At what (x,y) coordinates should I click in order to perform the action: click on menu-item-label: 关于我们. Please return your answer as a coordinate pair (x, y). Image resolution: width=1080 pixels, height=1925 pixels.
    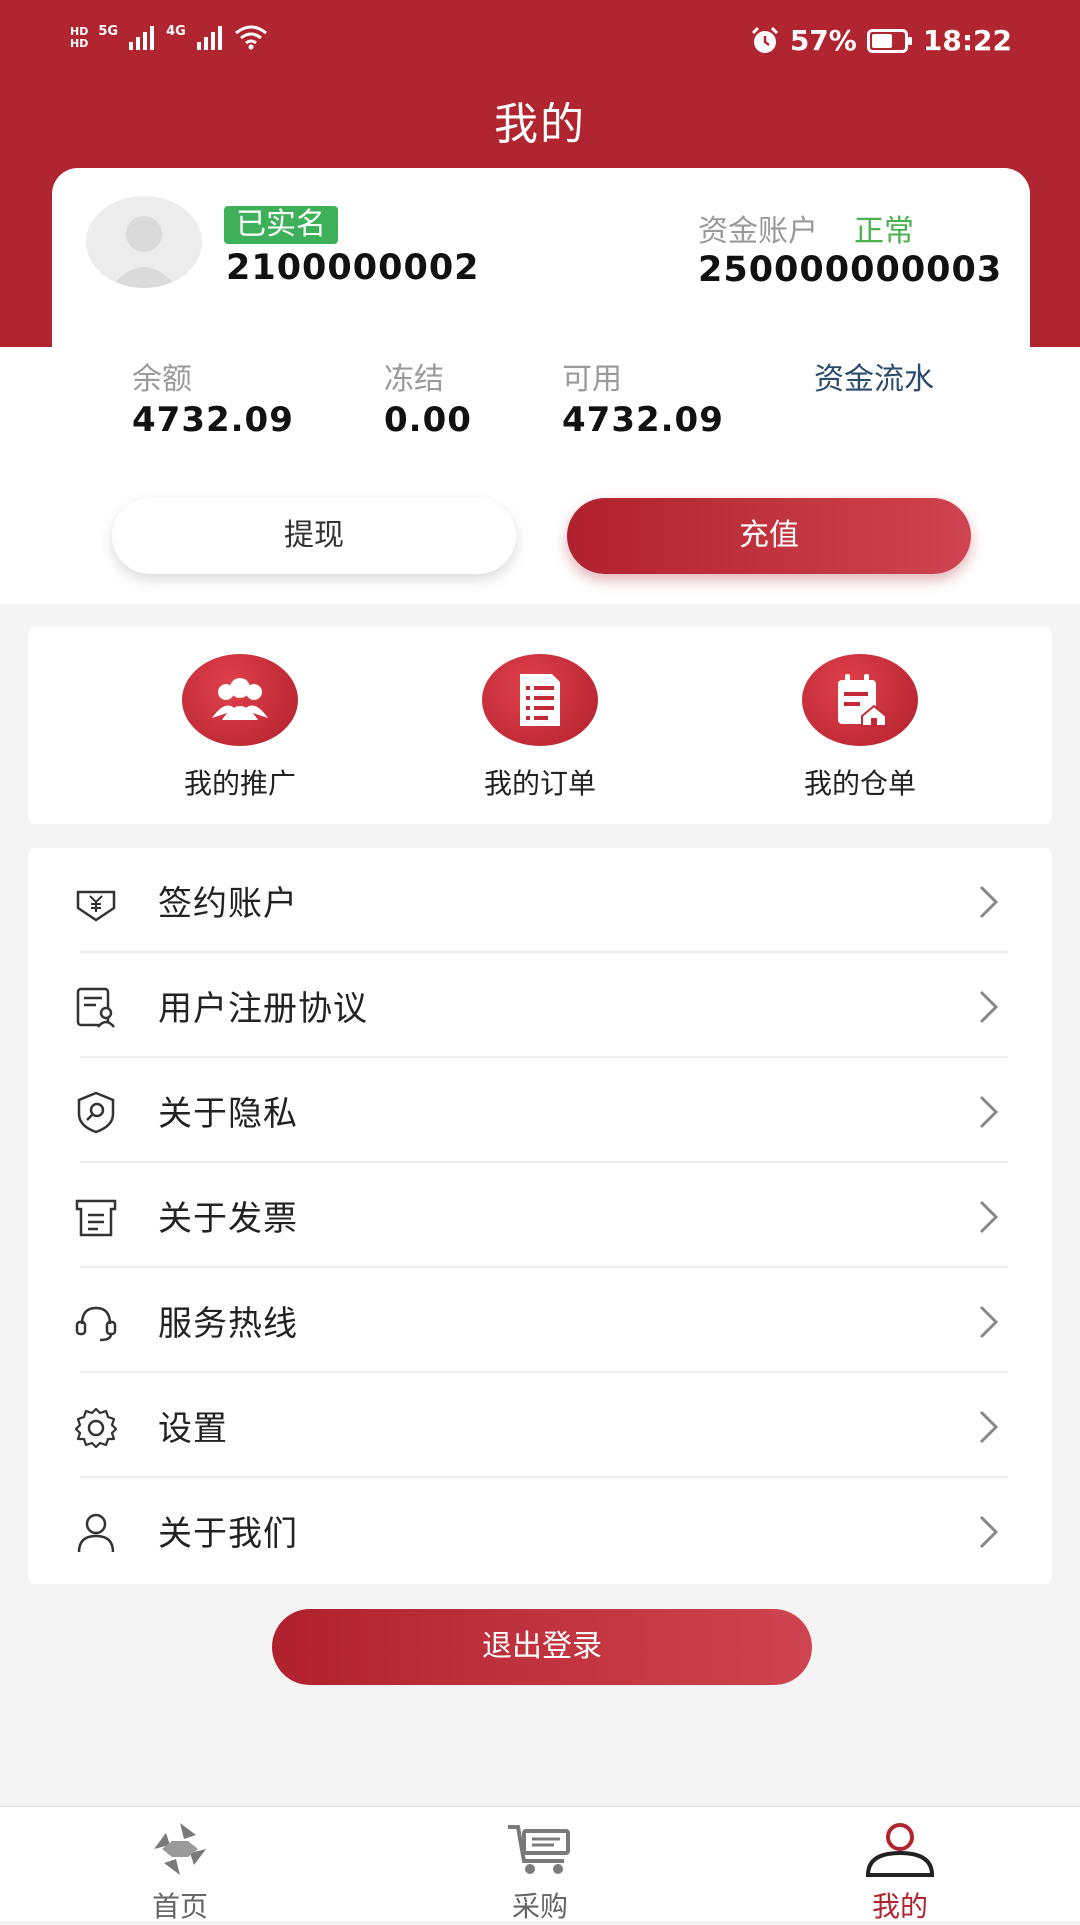
    Looking at the image, I should click on (228, 1534).